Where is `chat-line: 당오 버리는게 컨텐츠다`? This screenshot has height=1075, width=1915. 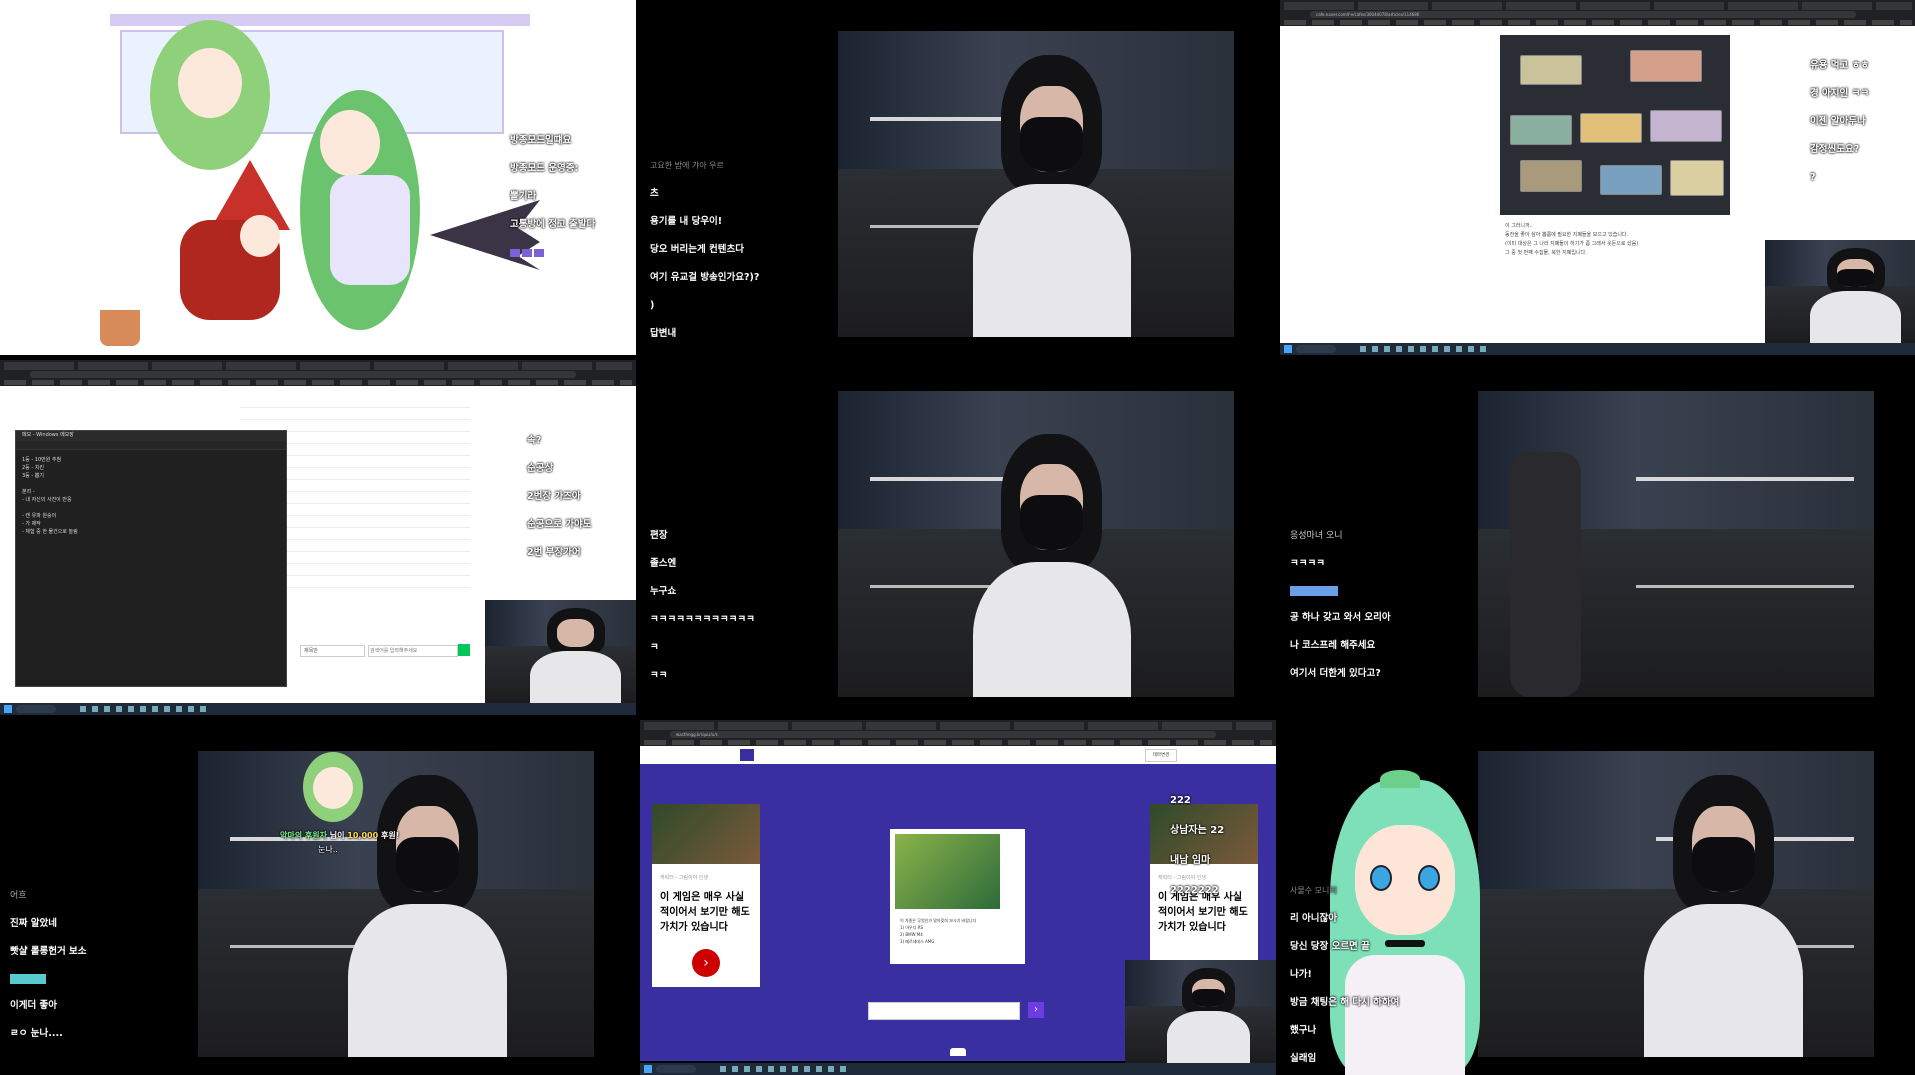
chat-line: 당오 버리는게 컨텐츠다 is located at coordinates (697, 249).